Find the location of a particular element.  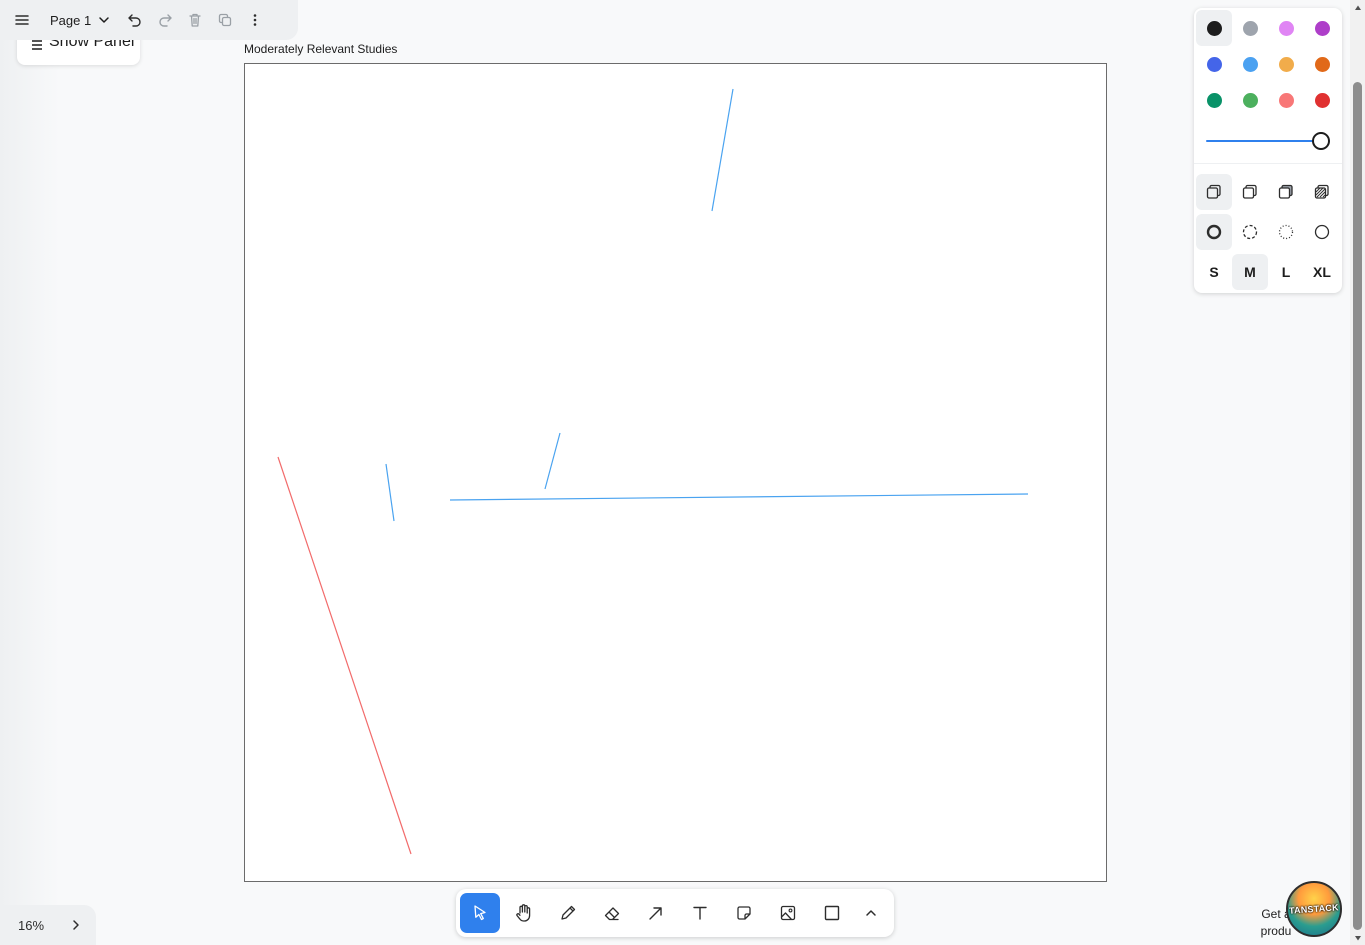

color-swatch-violet is located at coordinates (1322, 28).